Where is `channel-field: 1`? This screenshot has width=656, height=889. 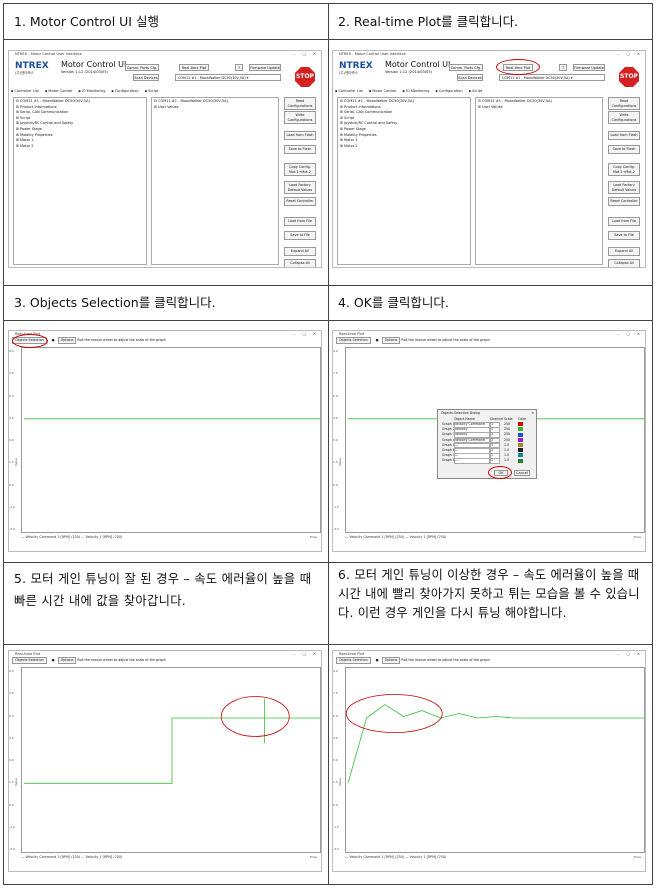 channel-field: 1 is located at coordinates (495, 461).